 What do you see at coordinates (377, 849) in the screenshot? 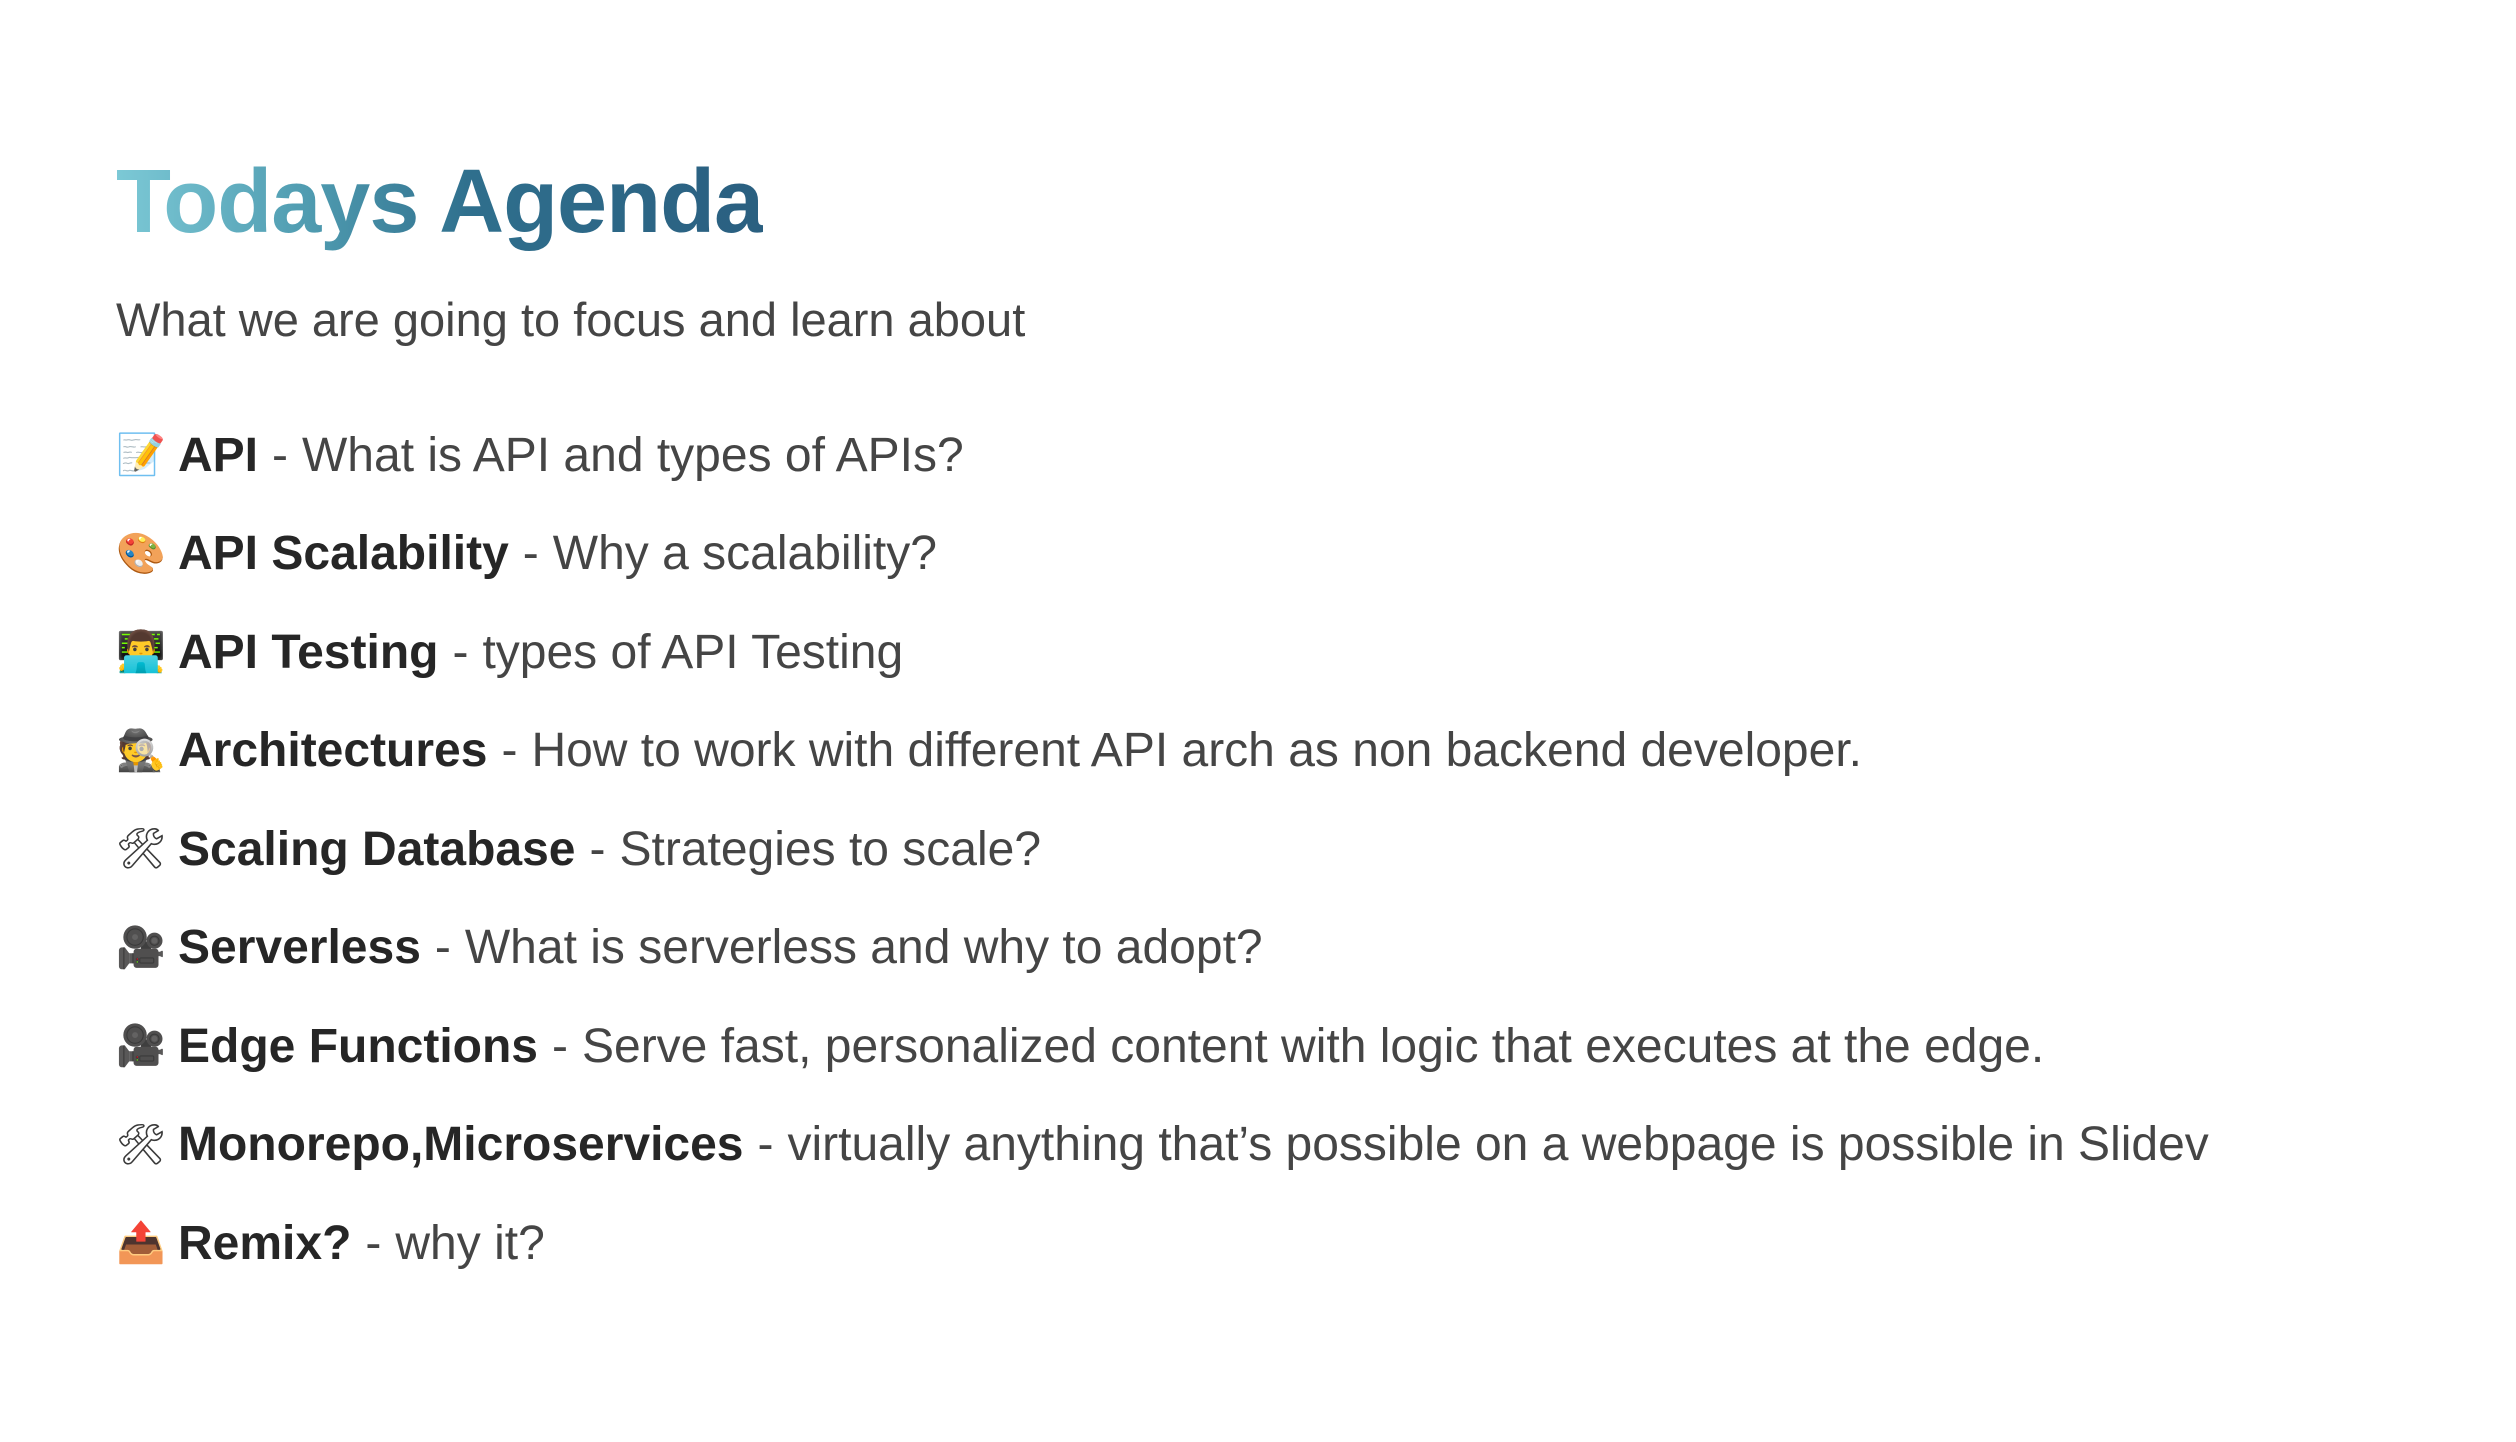
I see `agenda-item-name: Scaling Database` at bounding box center [377, 849].